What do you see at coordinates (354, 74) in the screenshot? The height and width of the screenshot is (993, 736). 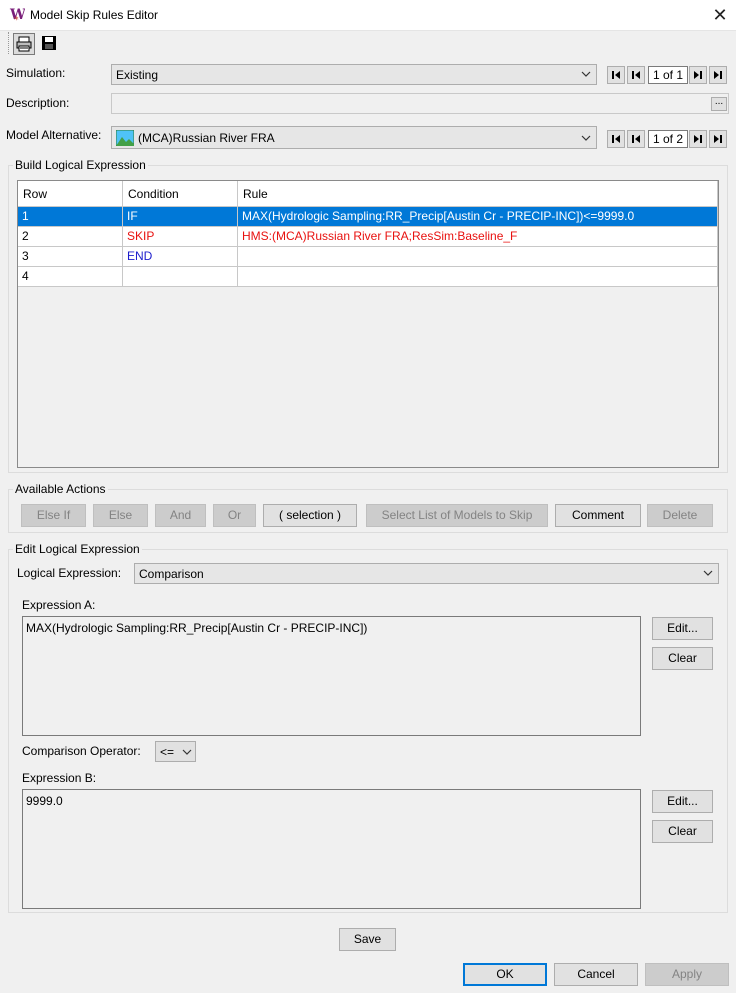 I see `simulation-combo: Existing` at bounding box center [354, 74].